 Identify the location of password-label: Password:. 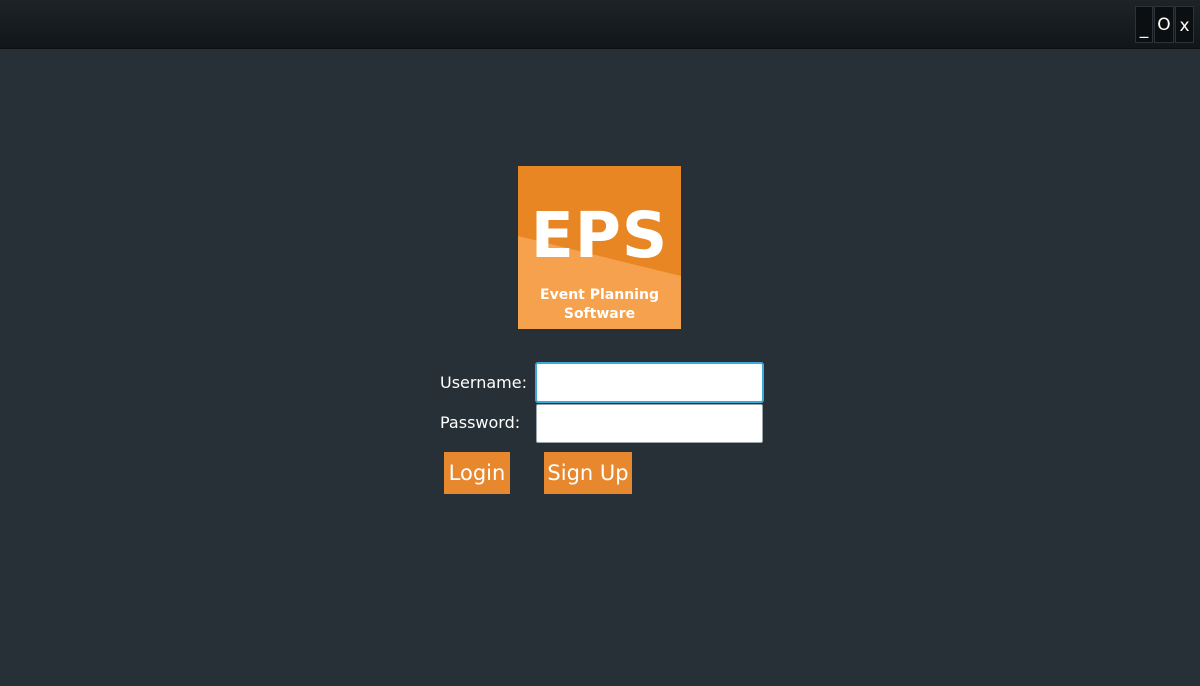
(480, 422).